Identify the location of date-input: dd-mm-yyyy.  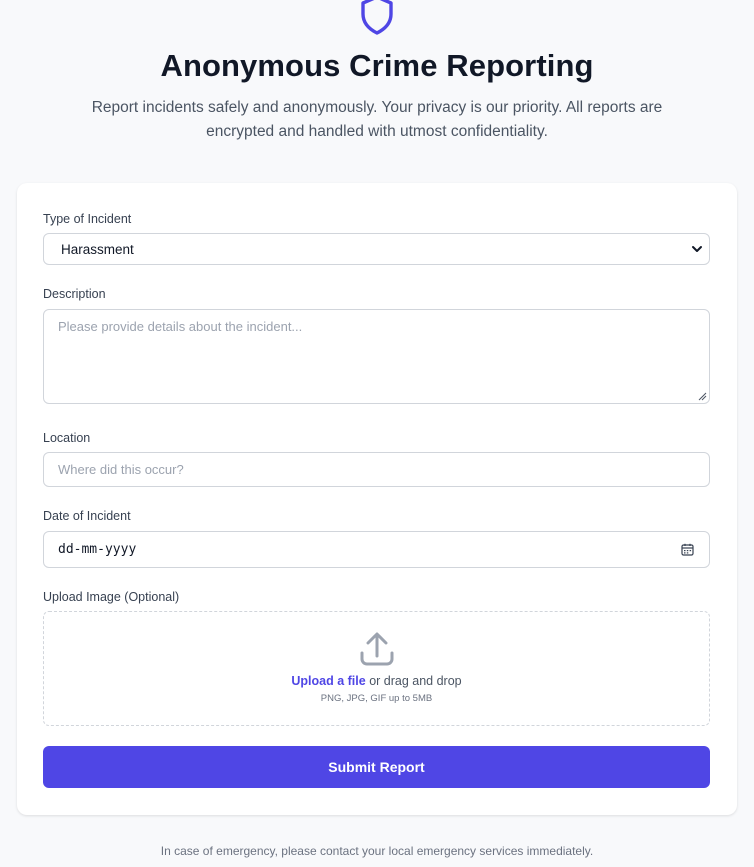
(376, 549).